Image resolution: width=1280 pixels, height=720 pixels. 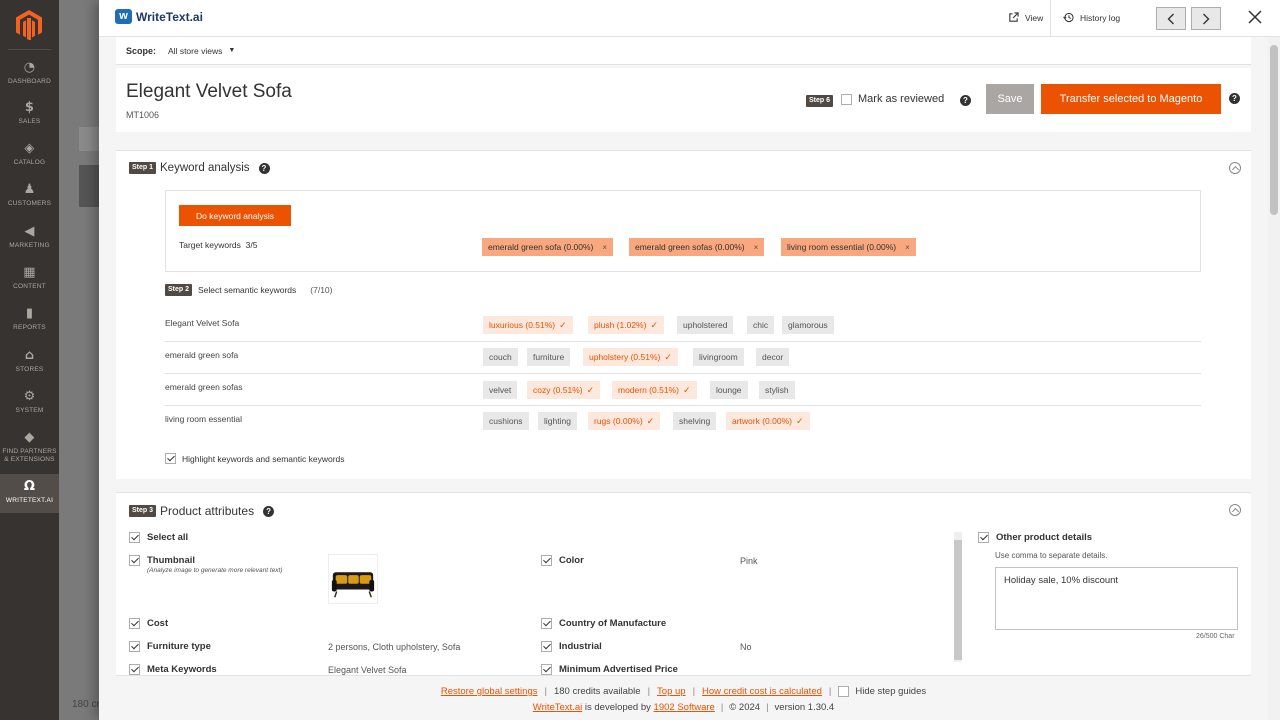 I want to click on attribute-country: Country of Manufacture, so click(x=603, y=623).